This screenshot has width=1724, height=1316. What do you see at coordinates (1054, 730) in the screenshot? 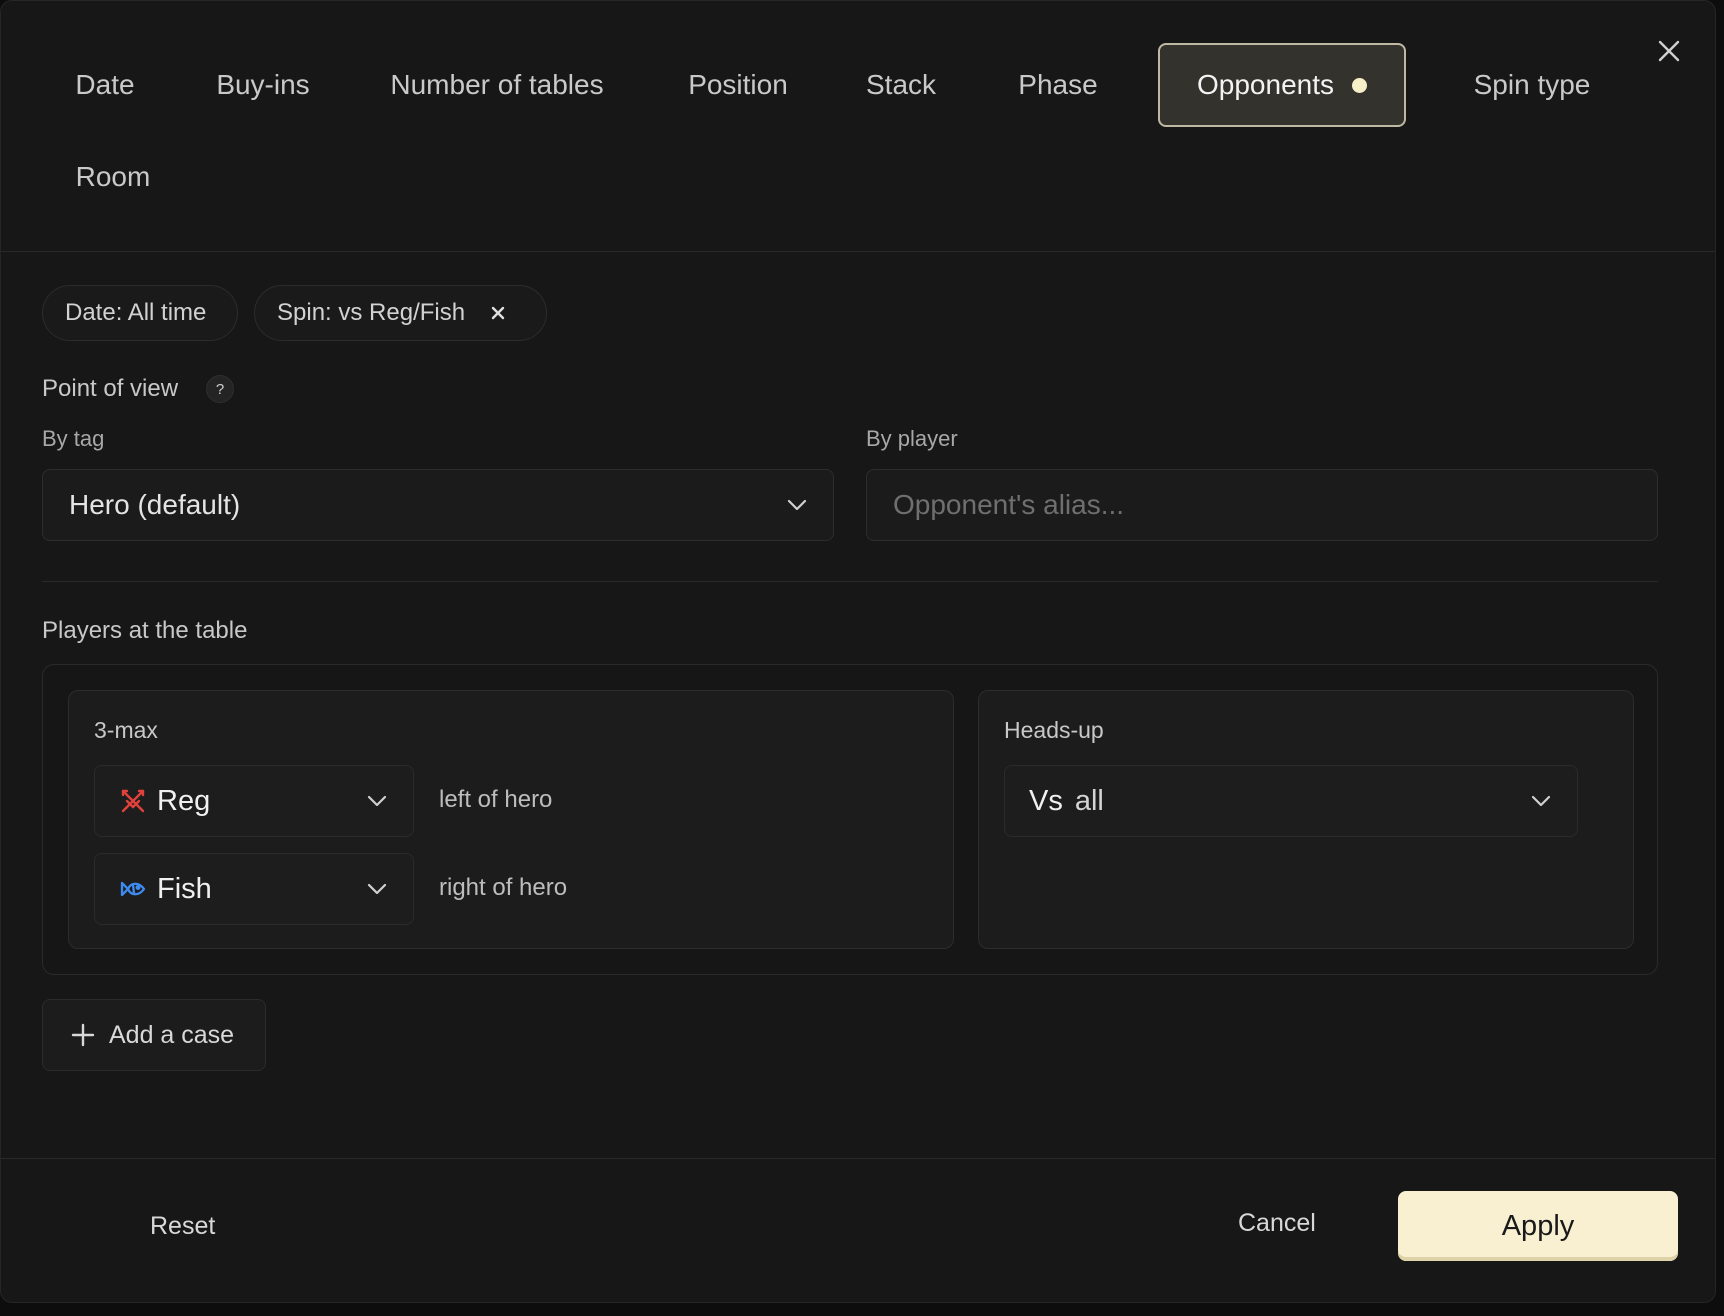
I see `heads-up-title: Heads-up` at bounding box center [1054, 730].